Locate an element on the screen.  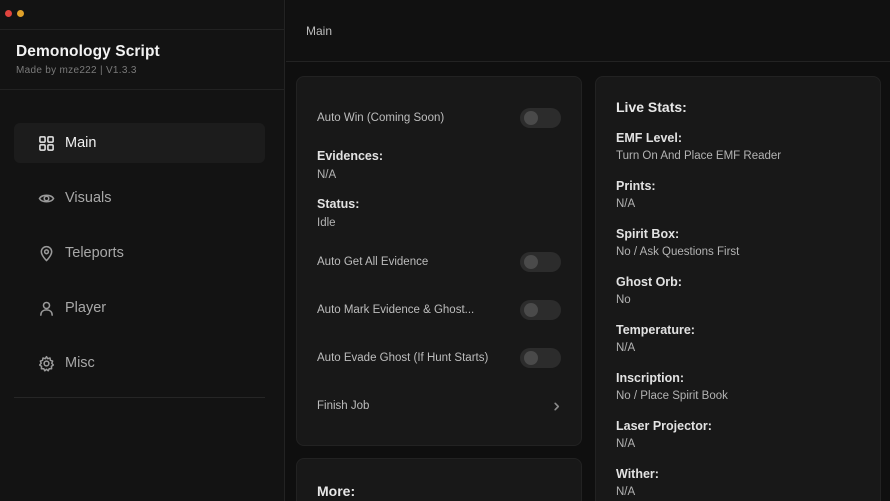
auto-get-evidence-row: Auto Get All Evidence is located at coordinates (439, 262).